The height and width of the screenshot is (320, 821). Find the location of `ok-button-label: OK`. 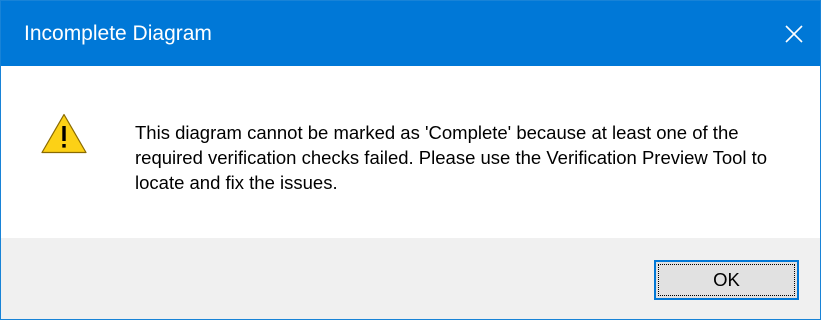

ok-button-label: OK is located at coordinates (726, 280).